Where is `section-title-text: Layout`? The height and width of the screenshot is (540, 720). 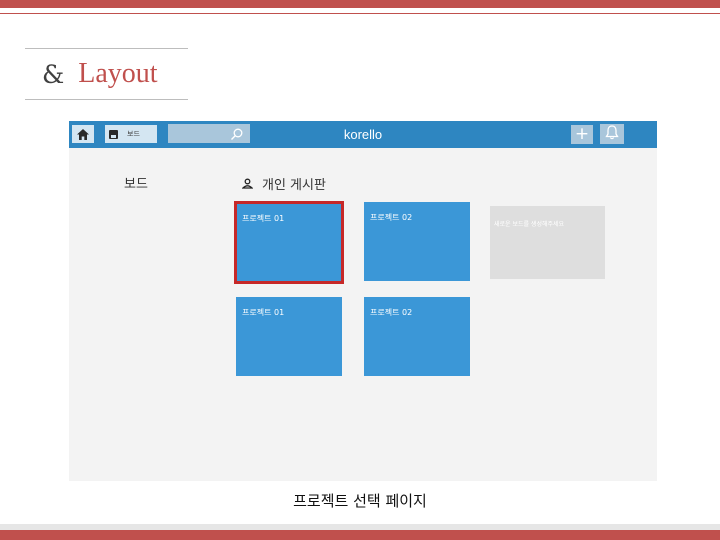
section-title-text: Layout is located at coordinates (118, 73).